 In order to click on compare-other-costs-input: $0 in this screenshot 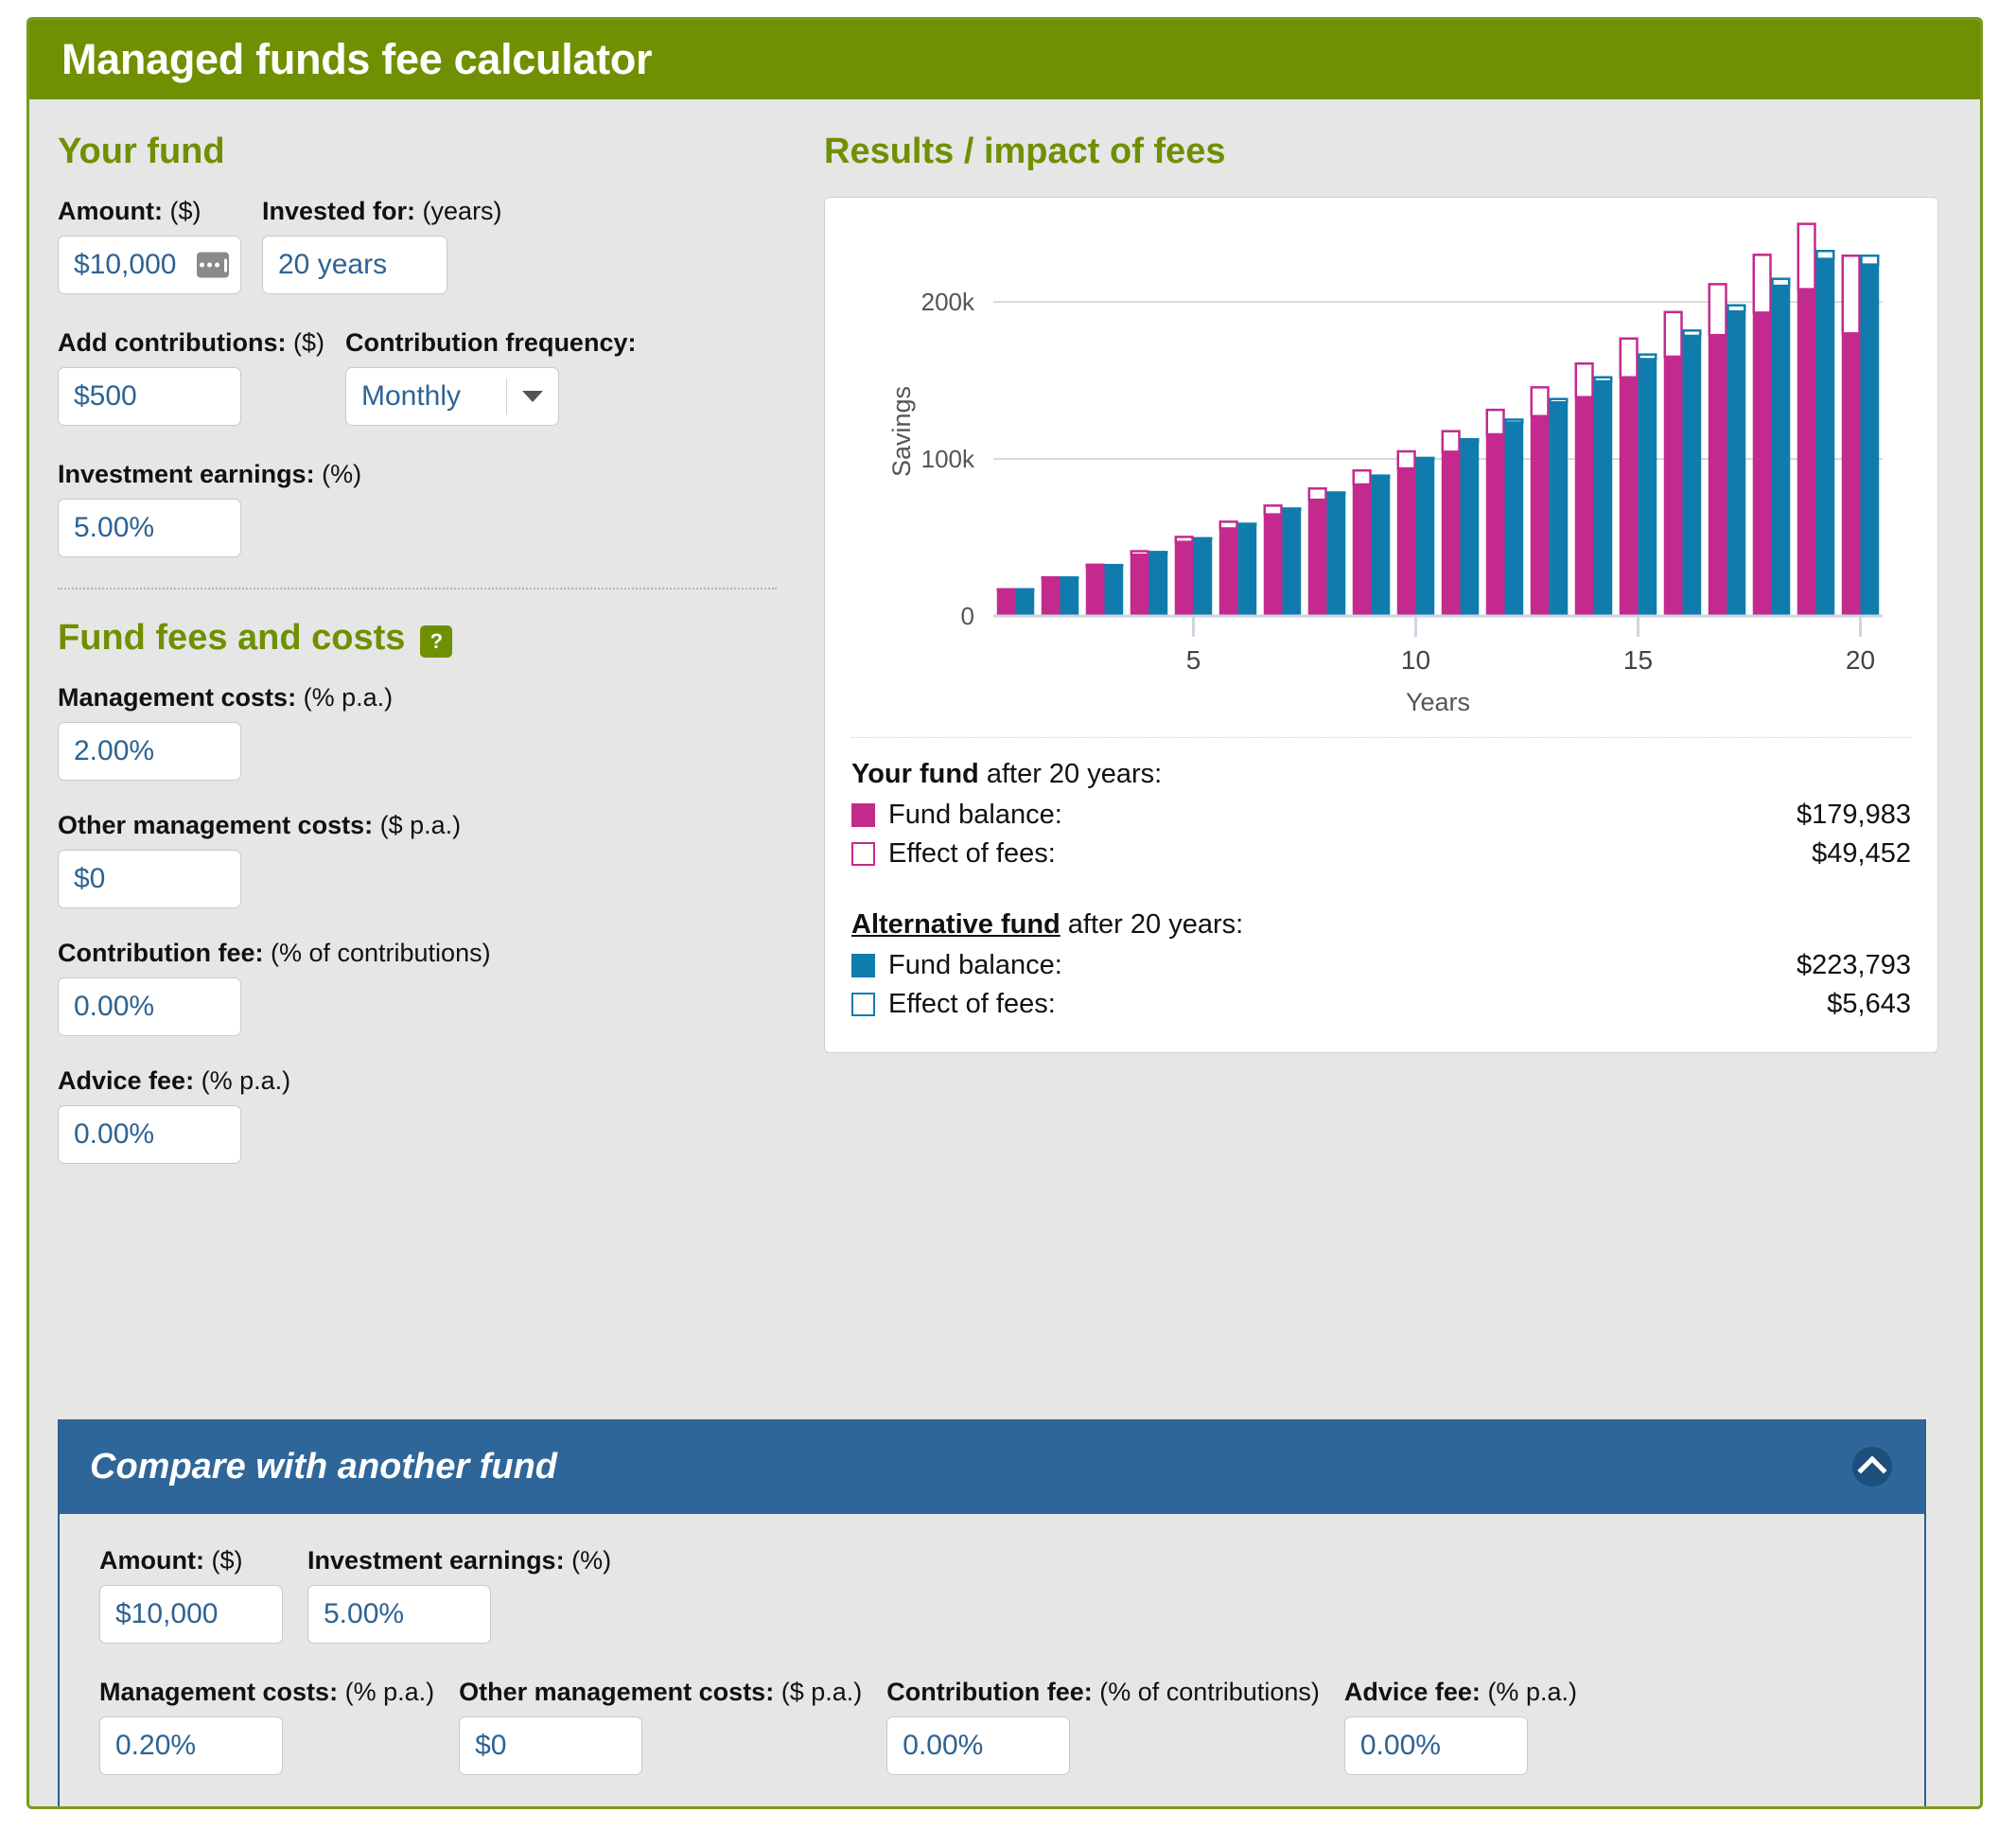, I will do `click(551, 1746)`.